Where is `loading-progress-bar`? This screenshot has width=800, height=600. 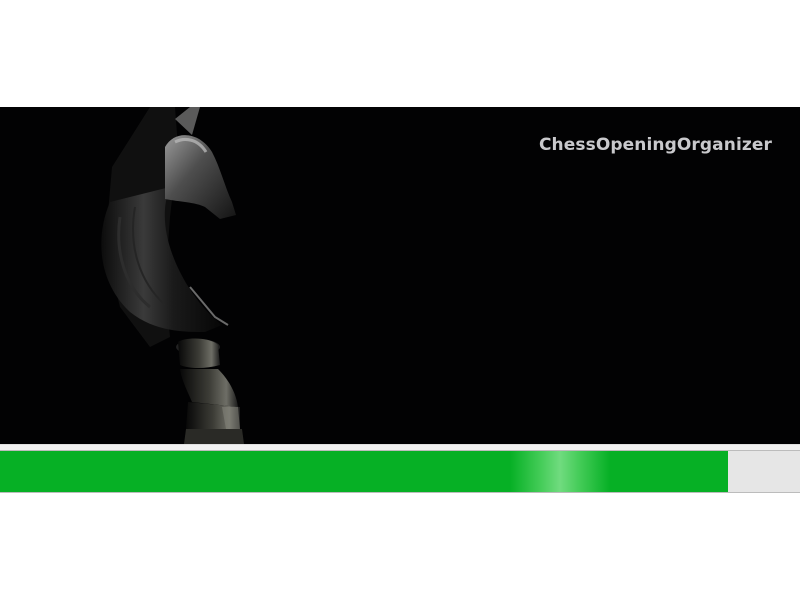
loading-progress-bar is located at coordinates (400, 471).